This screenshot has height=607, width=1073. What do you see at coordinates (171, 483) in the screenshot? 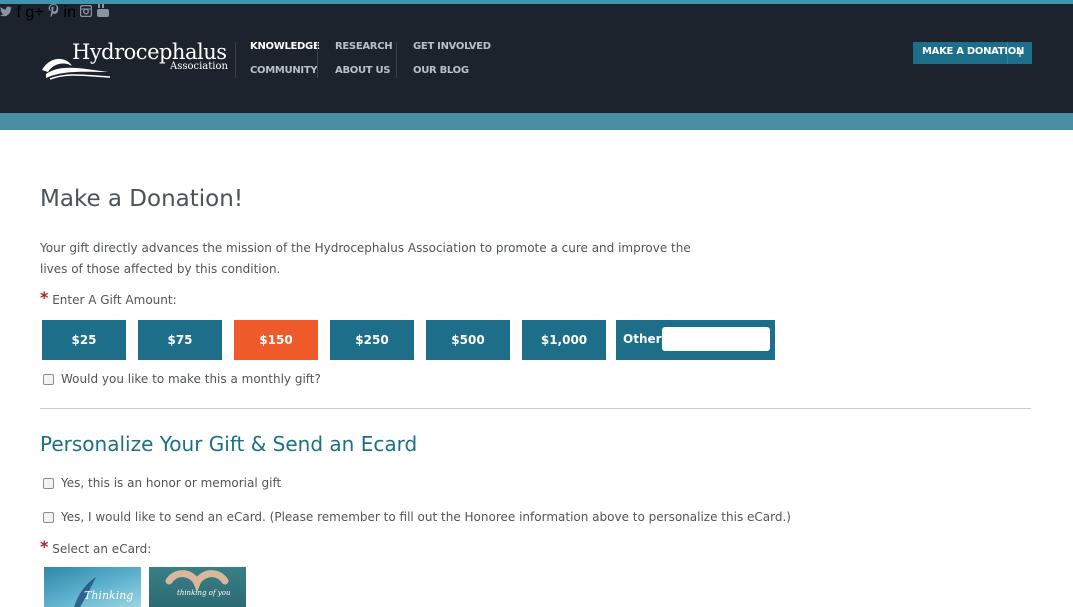
I see `honor-gift-label: Yes, this is an honor or memorial gift` at bounding box center [171, 483].